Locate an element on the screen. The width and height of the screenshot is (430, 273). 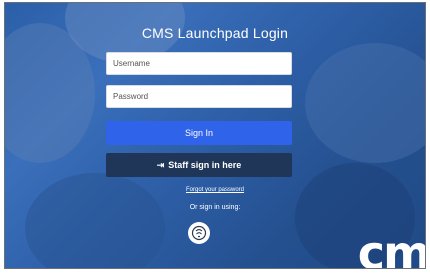
forgot-password-link: Forgot your password is located at coordinates (215, 190).